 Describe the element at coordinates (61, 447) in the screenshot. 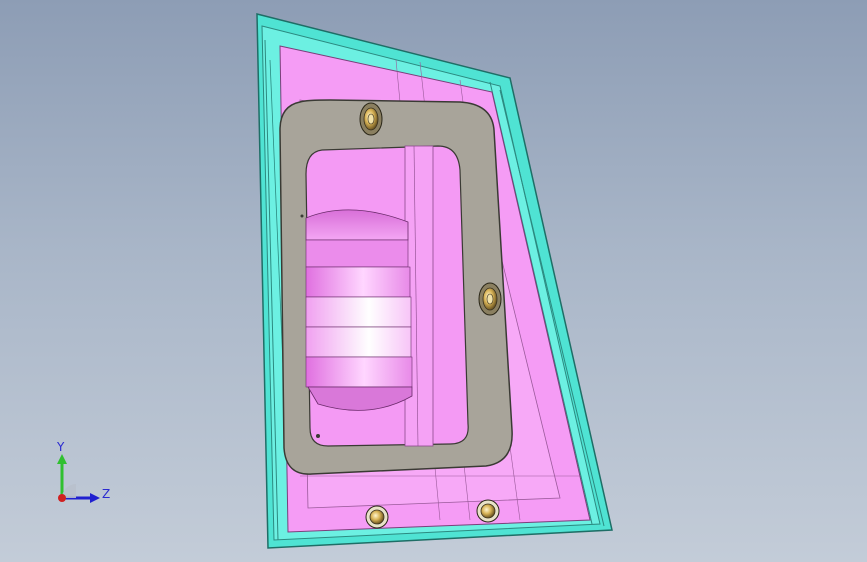

I see `y-axis-label: Y` at that location.